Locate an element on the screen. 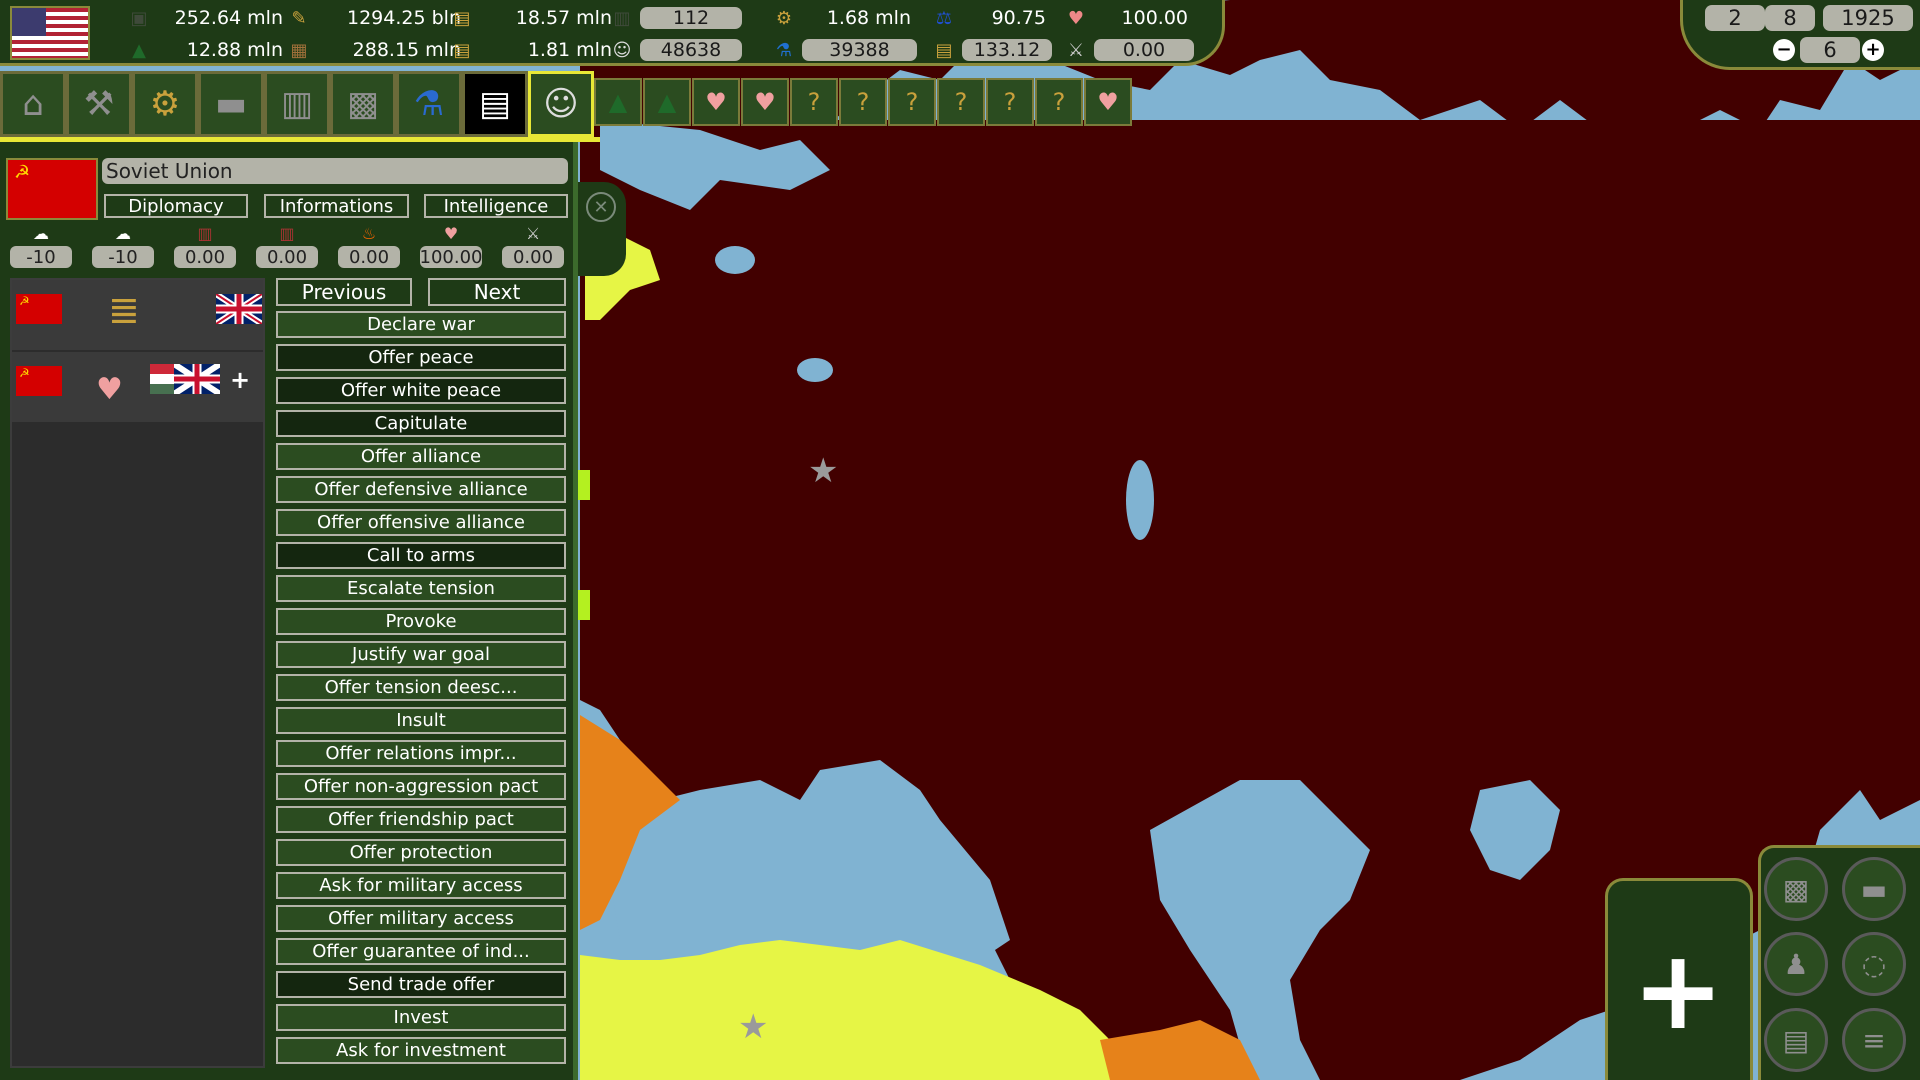 This screenshot has height=1080, width=1920. resources-resource: ▦ 288.15 mln is located at coordinates (376, 50).